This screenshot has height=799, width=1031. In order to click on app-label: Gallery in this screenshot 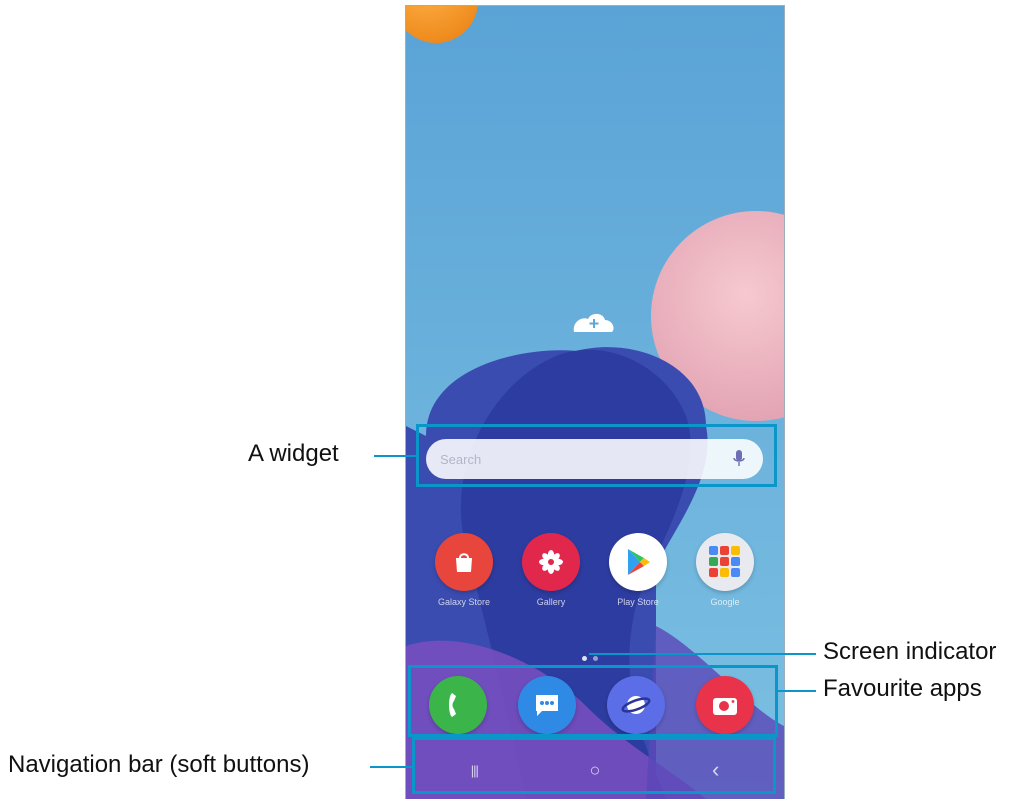, I will do `click(551, 602)`.